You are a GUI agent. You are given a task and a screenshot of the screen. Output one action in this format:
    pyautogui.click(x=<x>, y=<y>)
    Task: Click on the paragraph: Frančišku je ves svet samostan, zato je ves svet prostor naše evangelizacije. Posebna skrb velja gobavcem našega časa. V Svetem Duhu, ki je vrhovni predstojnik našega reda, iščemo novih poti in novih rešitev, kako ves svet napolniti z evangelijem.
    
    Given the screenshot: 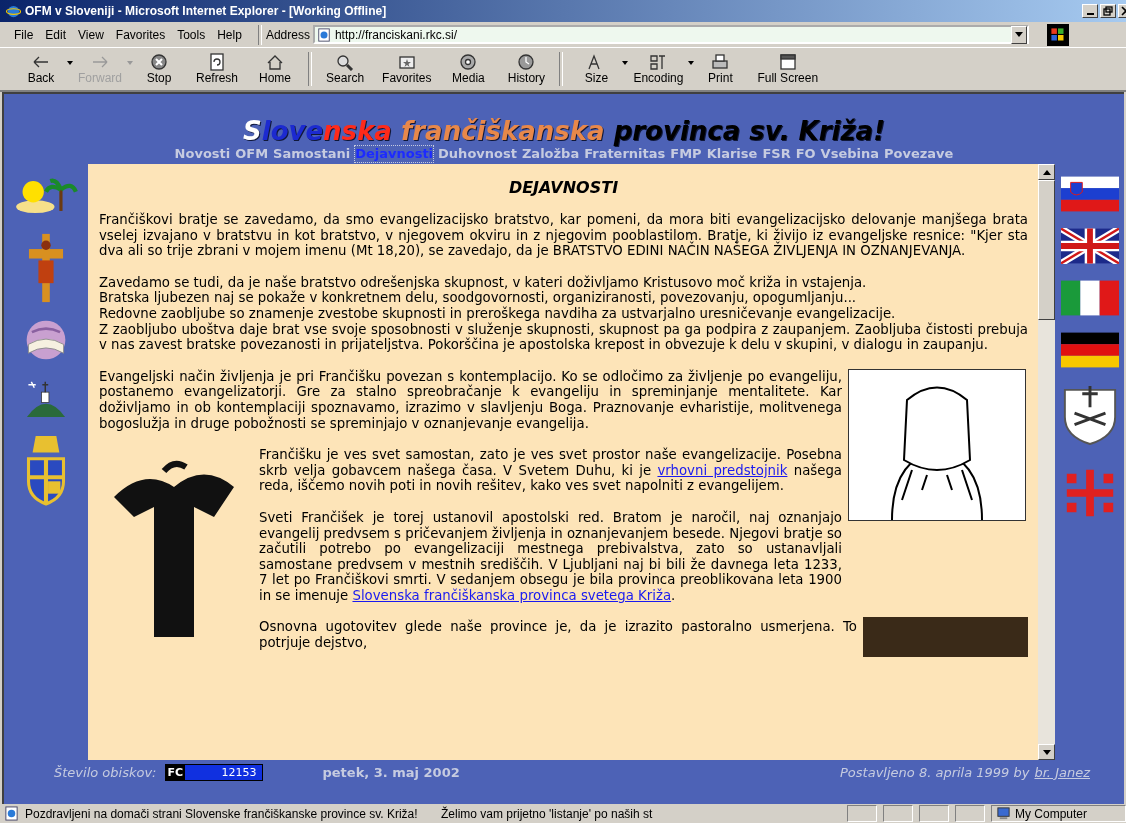 What is the action you would take?
    pyautogui.click(x=550, y=470)
    